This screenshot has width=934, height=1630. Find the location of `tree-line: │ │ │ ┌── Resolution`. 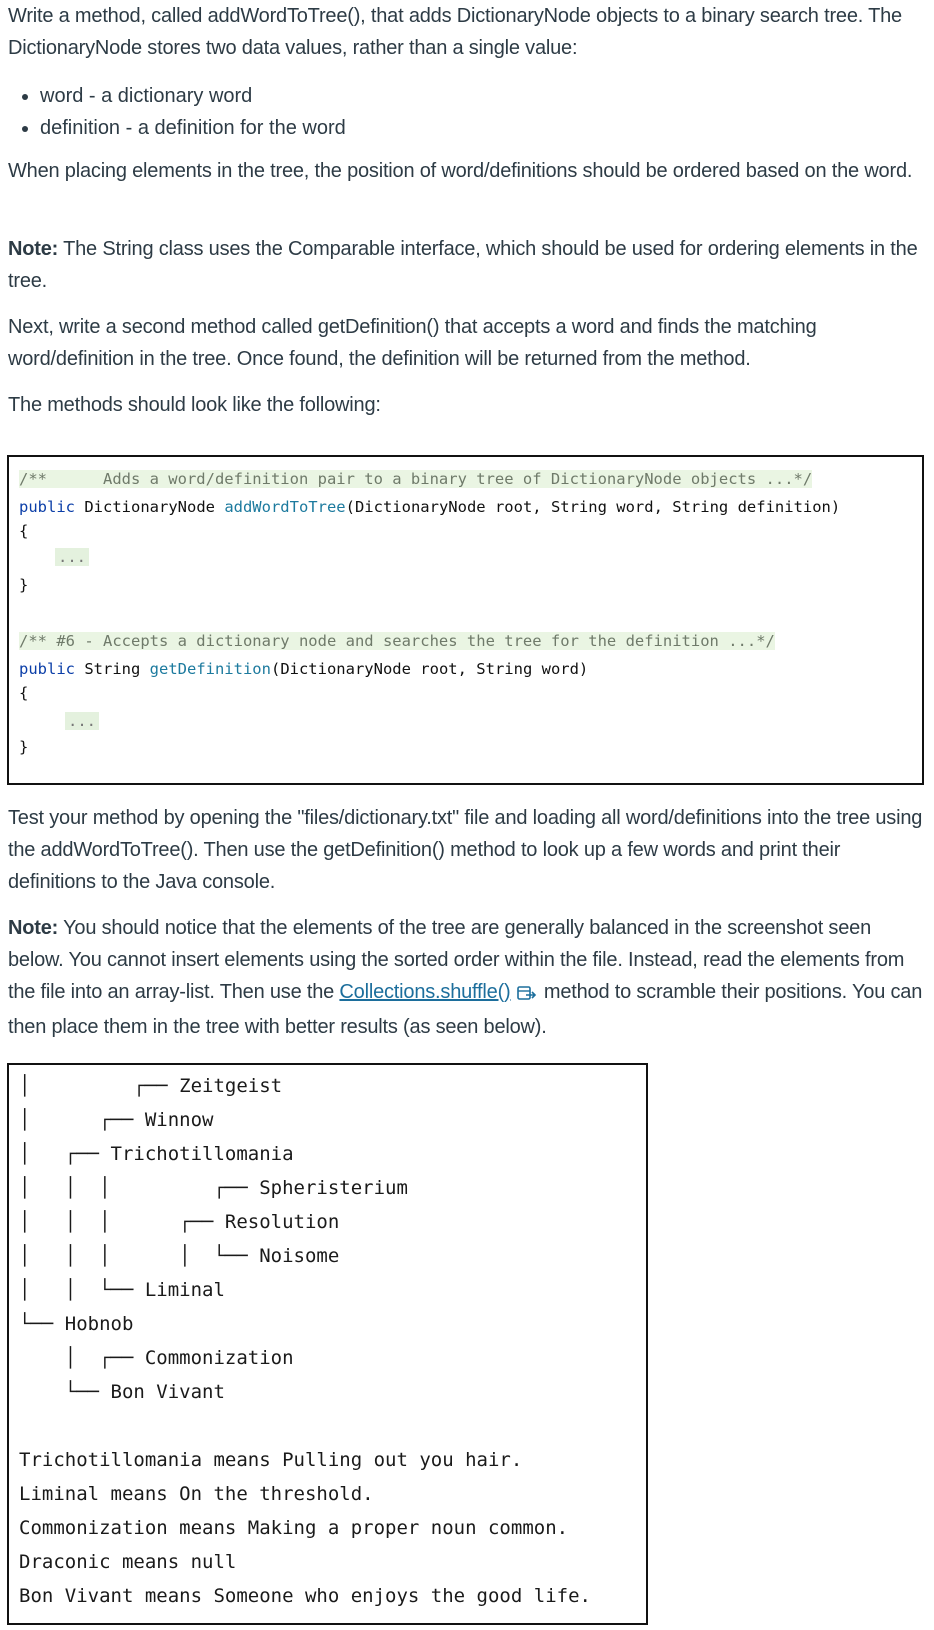

tree-line: │ │ │ ┌── Resolution is located at coordinates (179, 1222).